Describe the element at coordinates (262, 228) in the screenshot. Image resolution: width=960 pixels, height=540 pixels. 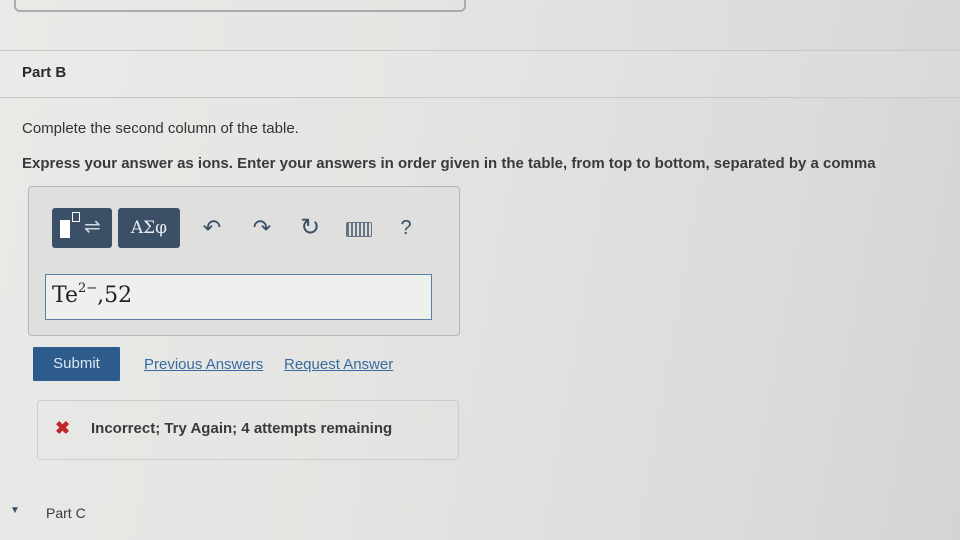
I see `redo-icon: ↷` at that location.